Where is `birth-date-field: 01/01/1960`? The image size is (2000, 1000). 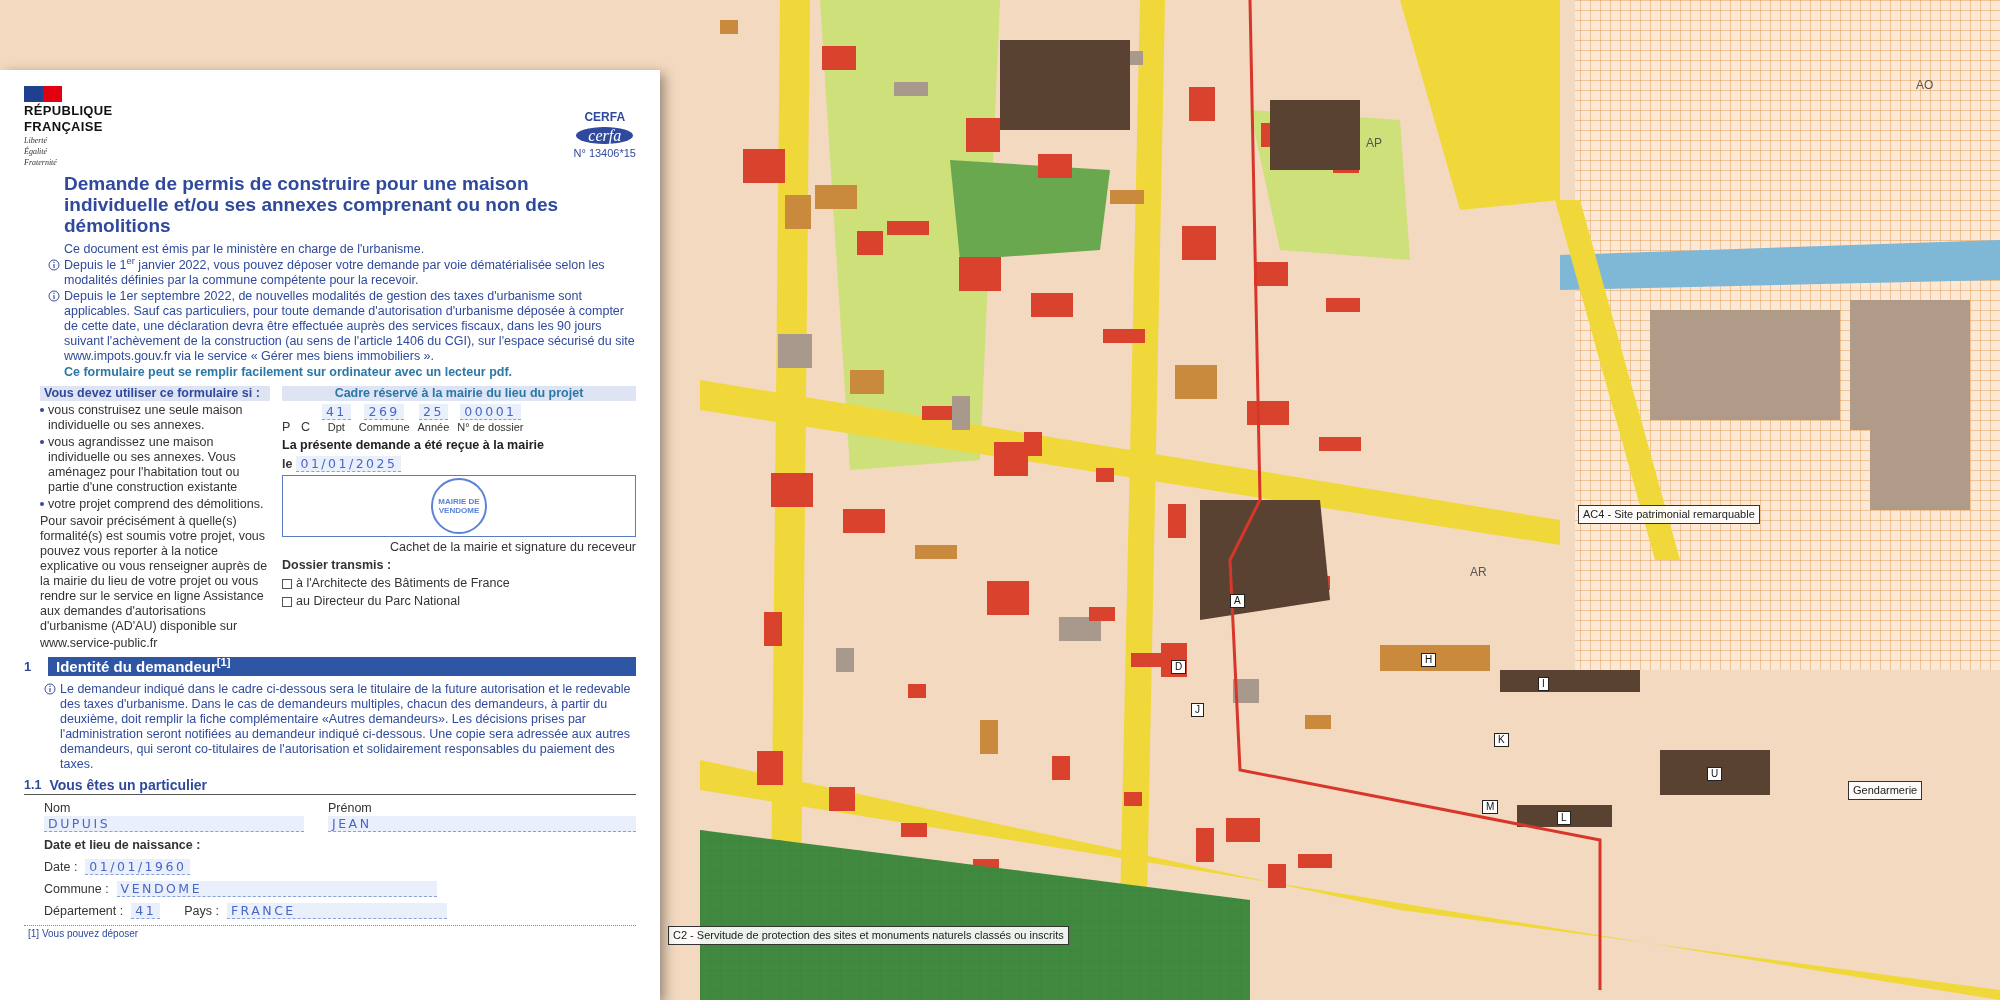 birth-date-field: 01/01/1960 is located at coordinates (138, 867).